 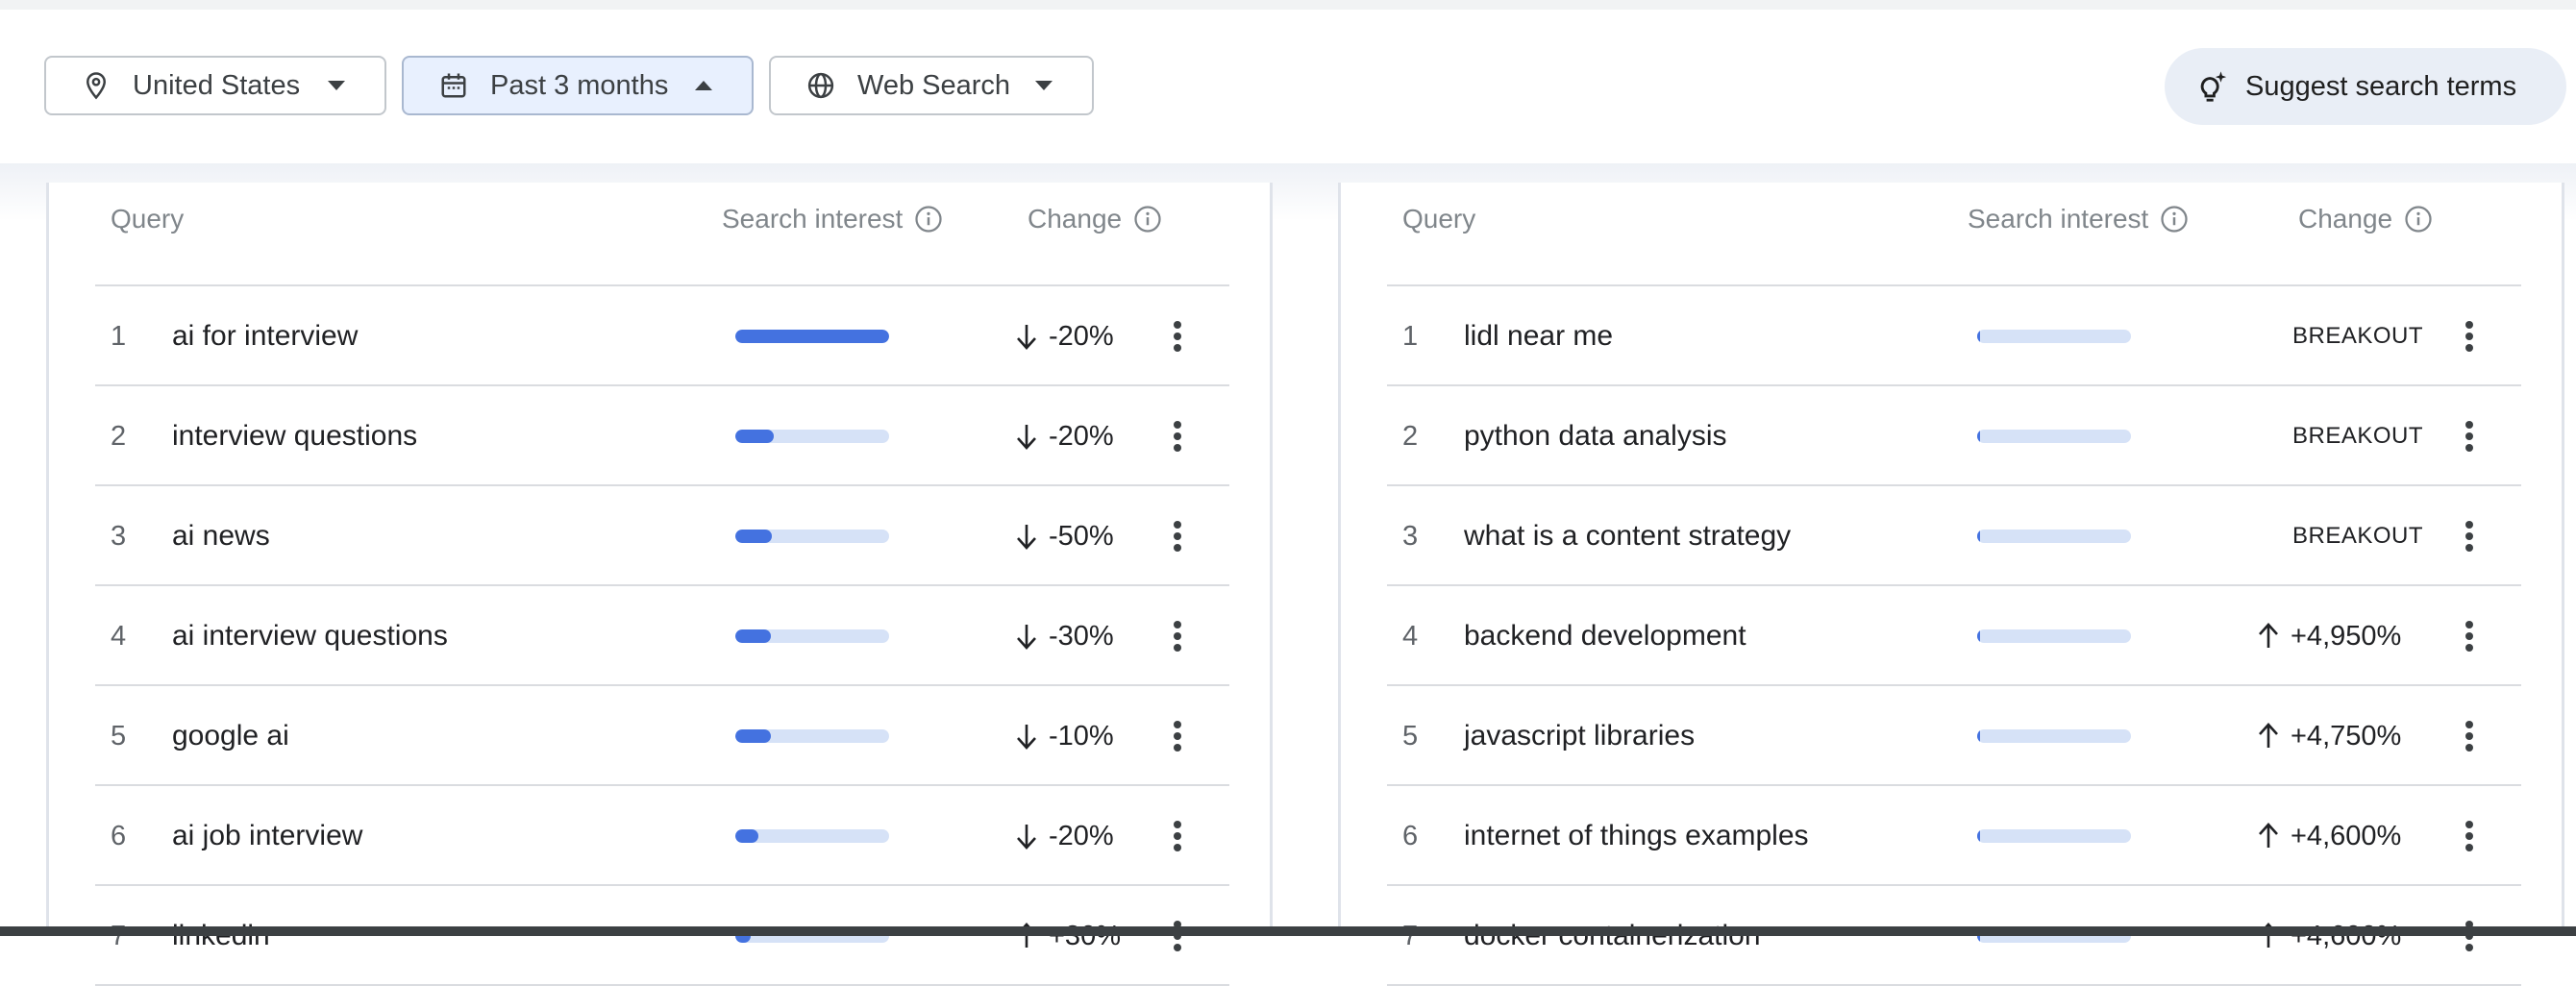 What do you see at coordinates (662, 836) in the screenshot?
I see `table-row: 6 ai job interview -20%` at bounding box center [662, 836].